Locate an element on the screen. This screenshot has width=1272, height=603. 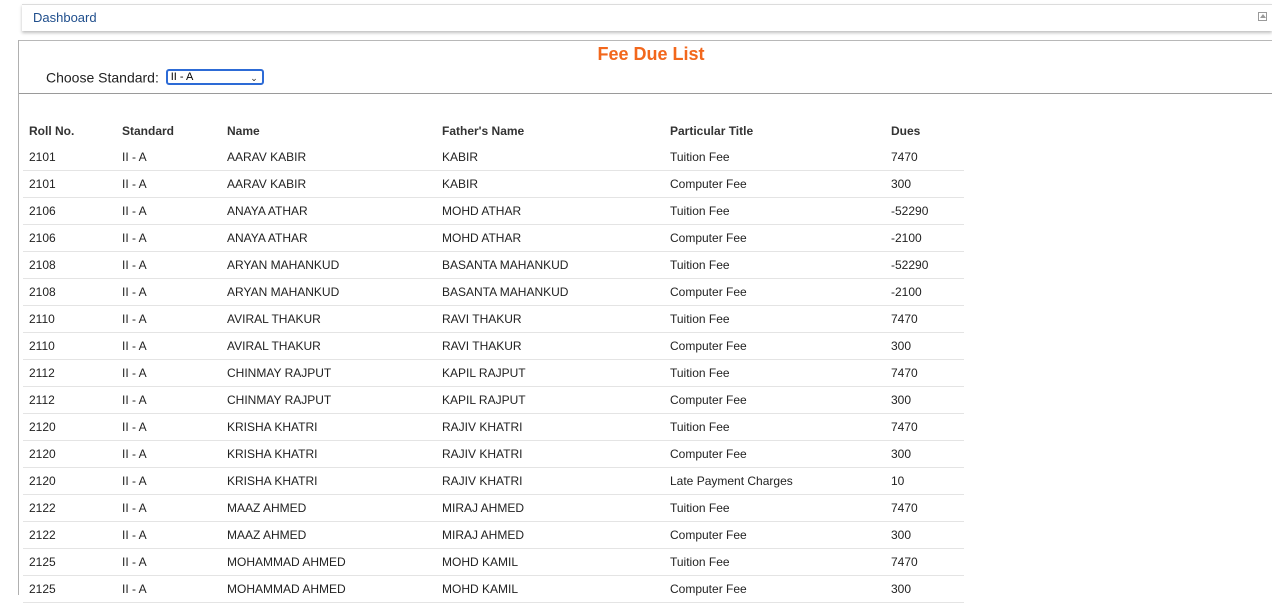
page-title: Fee Due List is located at coordinates (651, 54).